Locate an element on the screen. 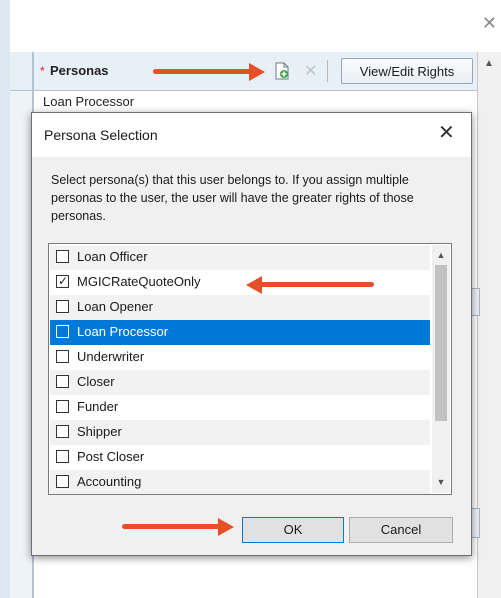 The image size is (501, 598). add-persona-icon is located at coordinates (282, 71).